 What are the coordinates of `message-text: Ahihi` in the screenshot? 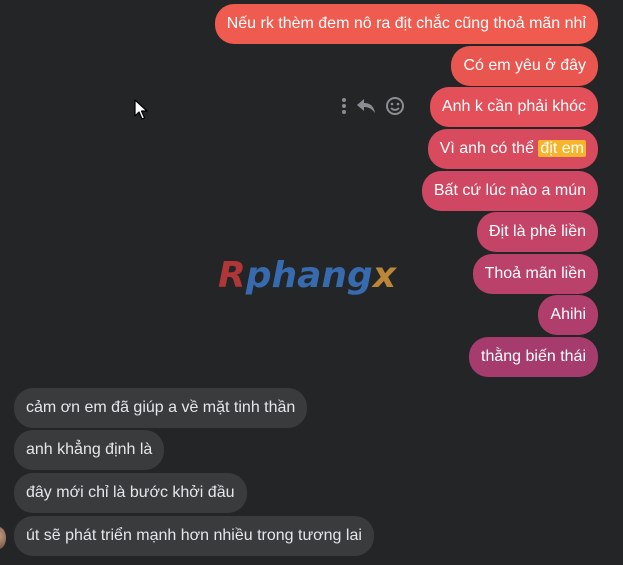 It's located at (568, 314).